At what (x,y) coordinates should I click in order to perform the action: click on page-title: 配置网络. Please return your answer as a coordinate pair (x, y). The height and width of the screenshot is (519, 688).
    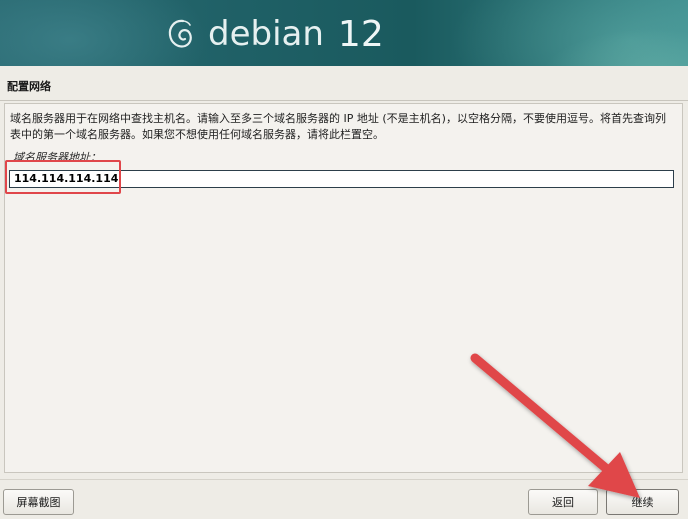
    Looking at the image, I should click on (29, 86).